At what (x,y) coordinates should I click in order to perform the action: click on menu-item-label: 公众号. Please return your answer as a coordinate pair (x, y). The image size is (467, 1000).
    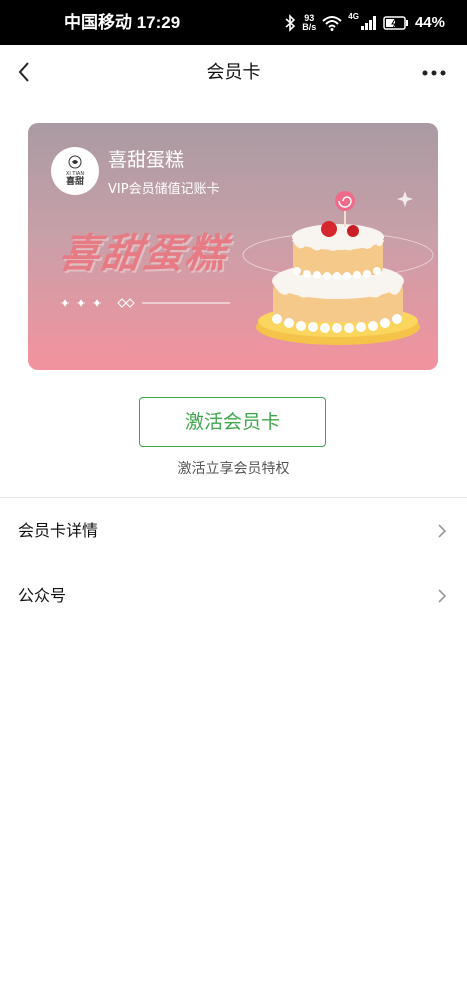
    Looking at the image, I should click on (42, 595).